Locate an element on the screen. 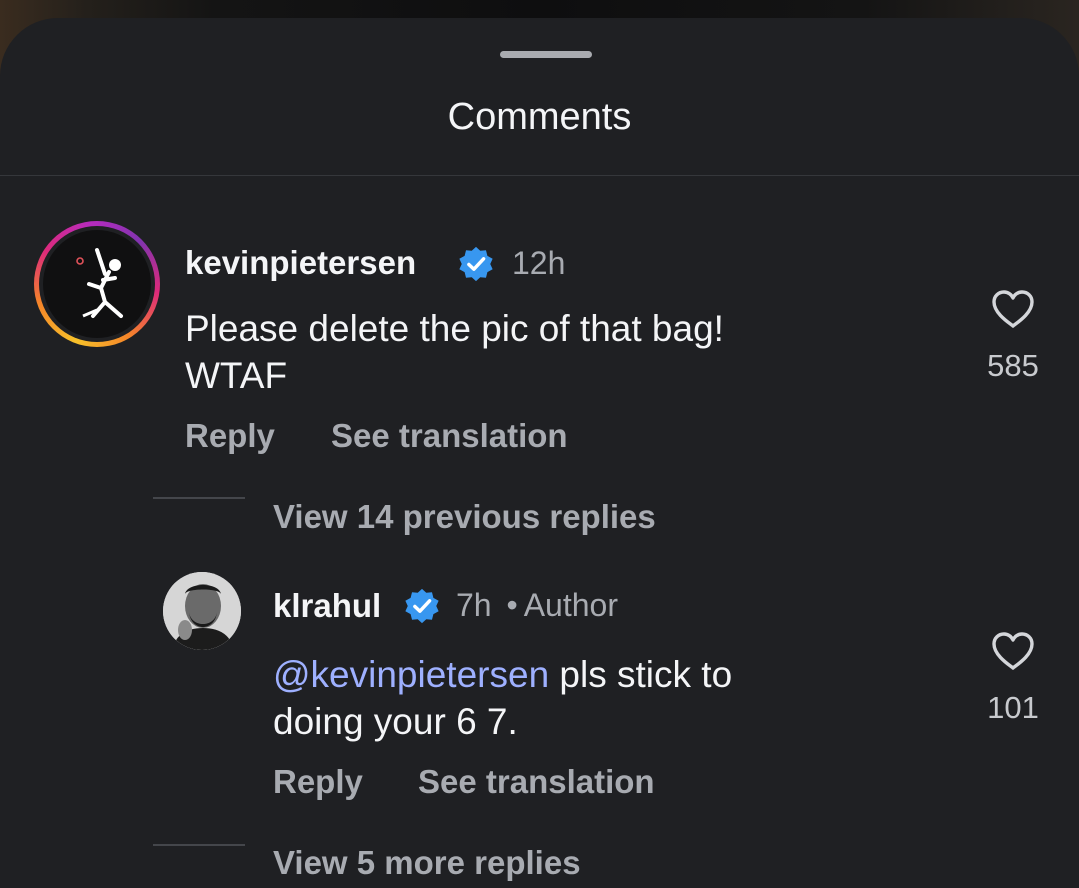  comment-timestamp: 12h is located at coordinates (539, 263).